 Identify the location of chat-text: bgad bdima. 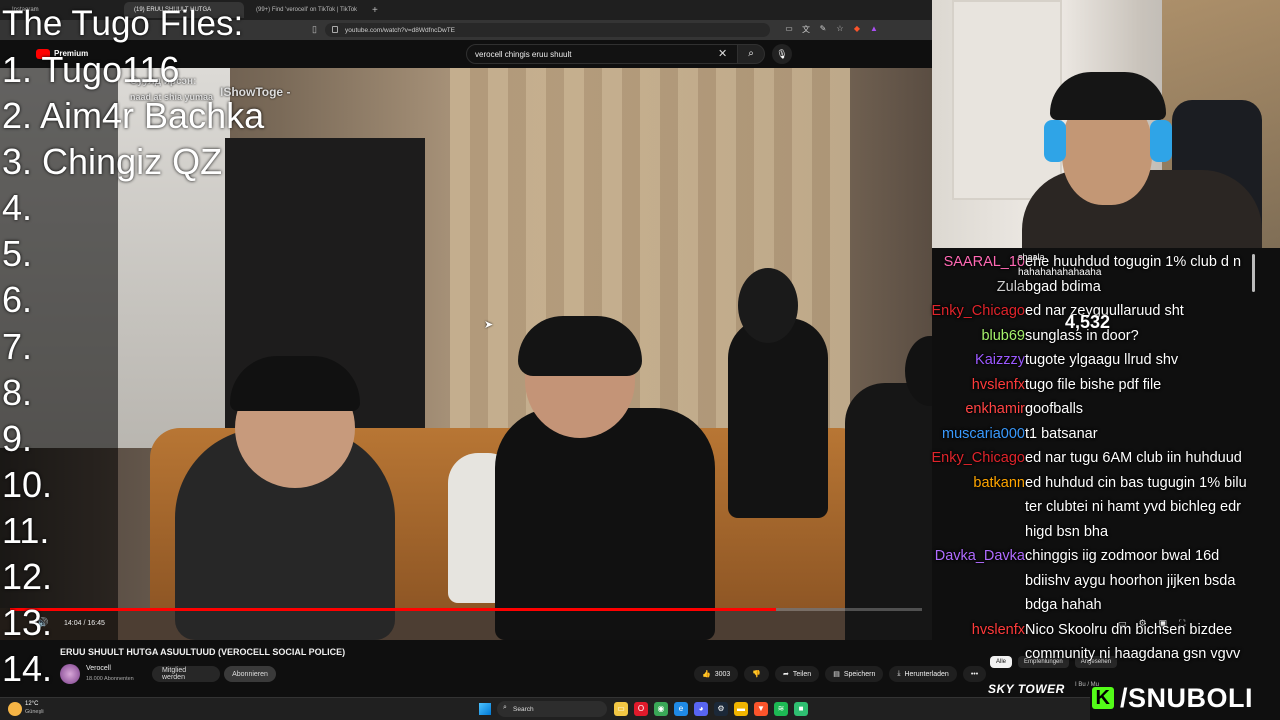
(1063, 286).